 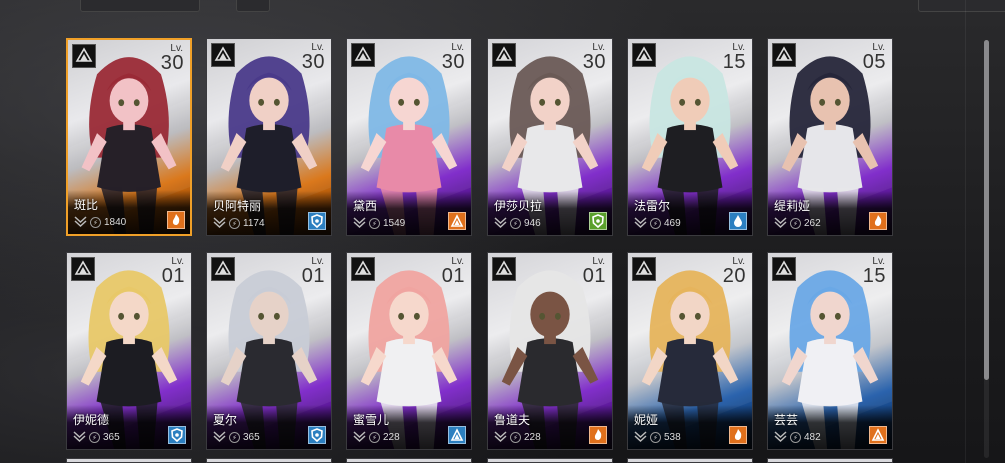 I want to click on power-value: 946, so click(x=532, y=223).